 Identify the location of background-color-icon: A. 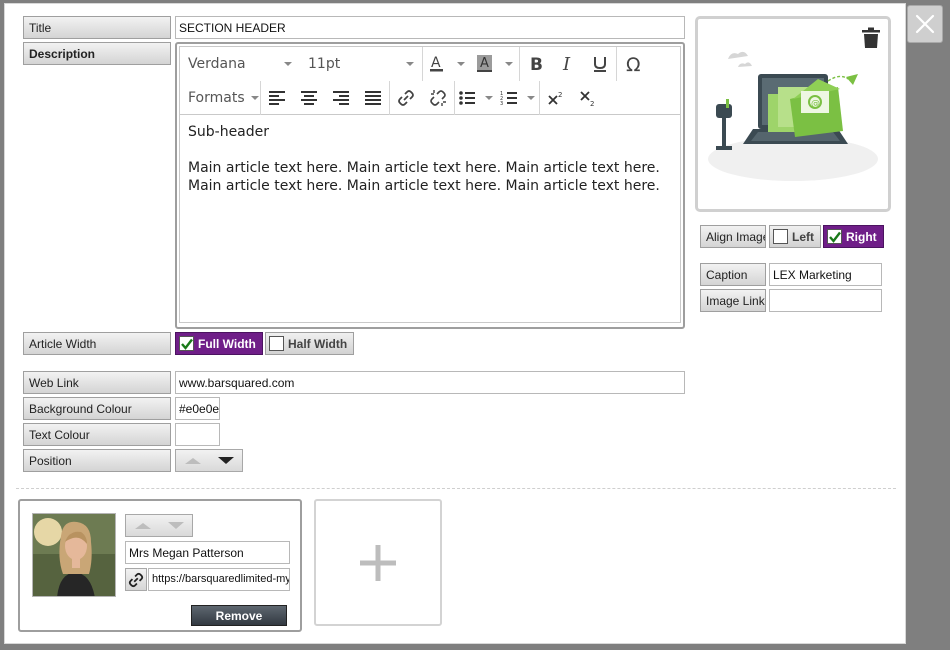
(495, 63).